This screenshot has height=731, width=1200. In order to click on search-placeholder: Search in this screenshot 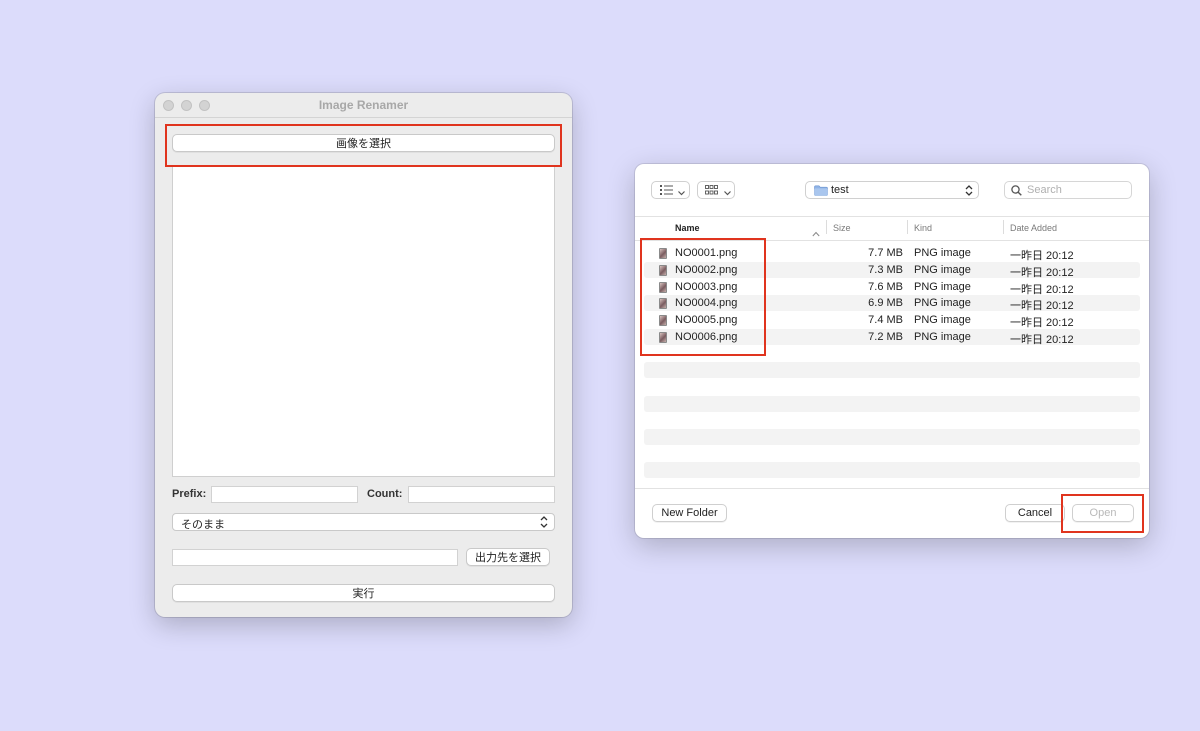, I will do `click(1044, 190)`.